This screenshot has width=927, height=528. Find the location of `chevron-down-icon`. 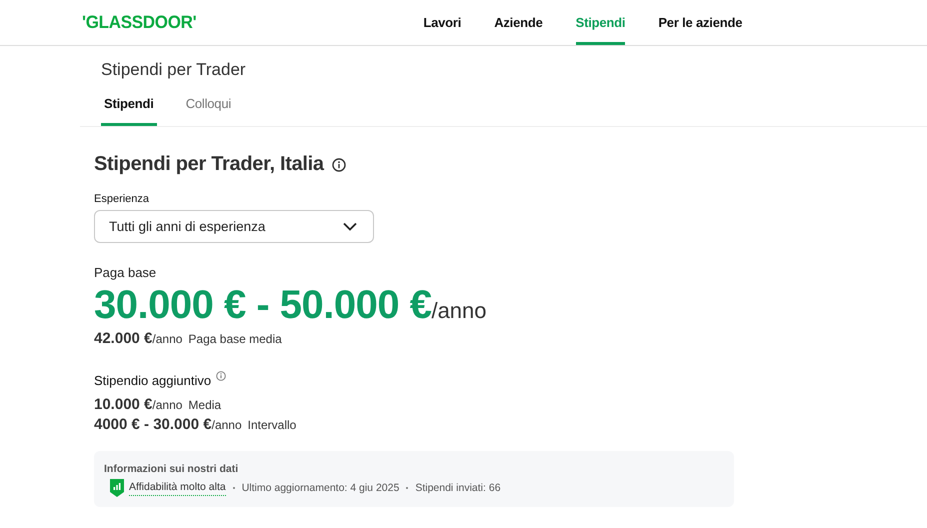

chevron-down-icon is located at coordinates (350, 226).